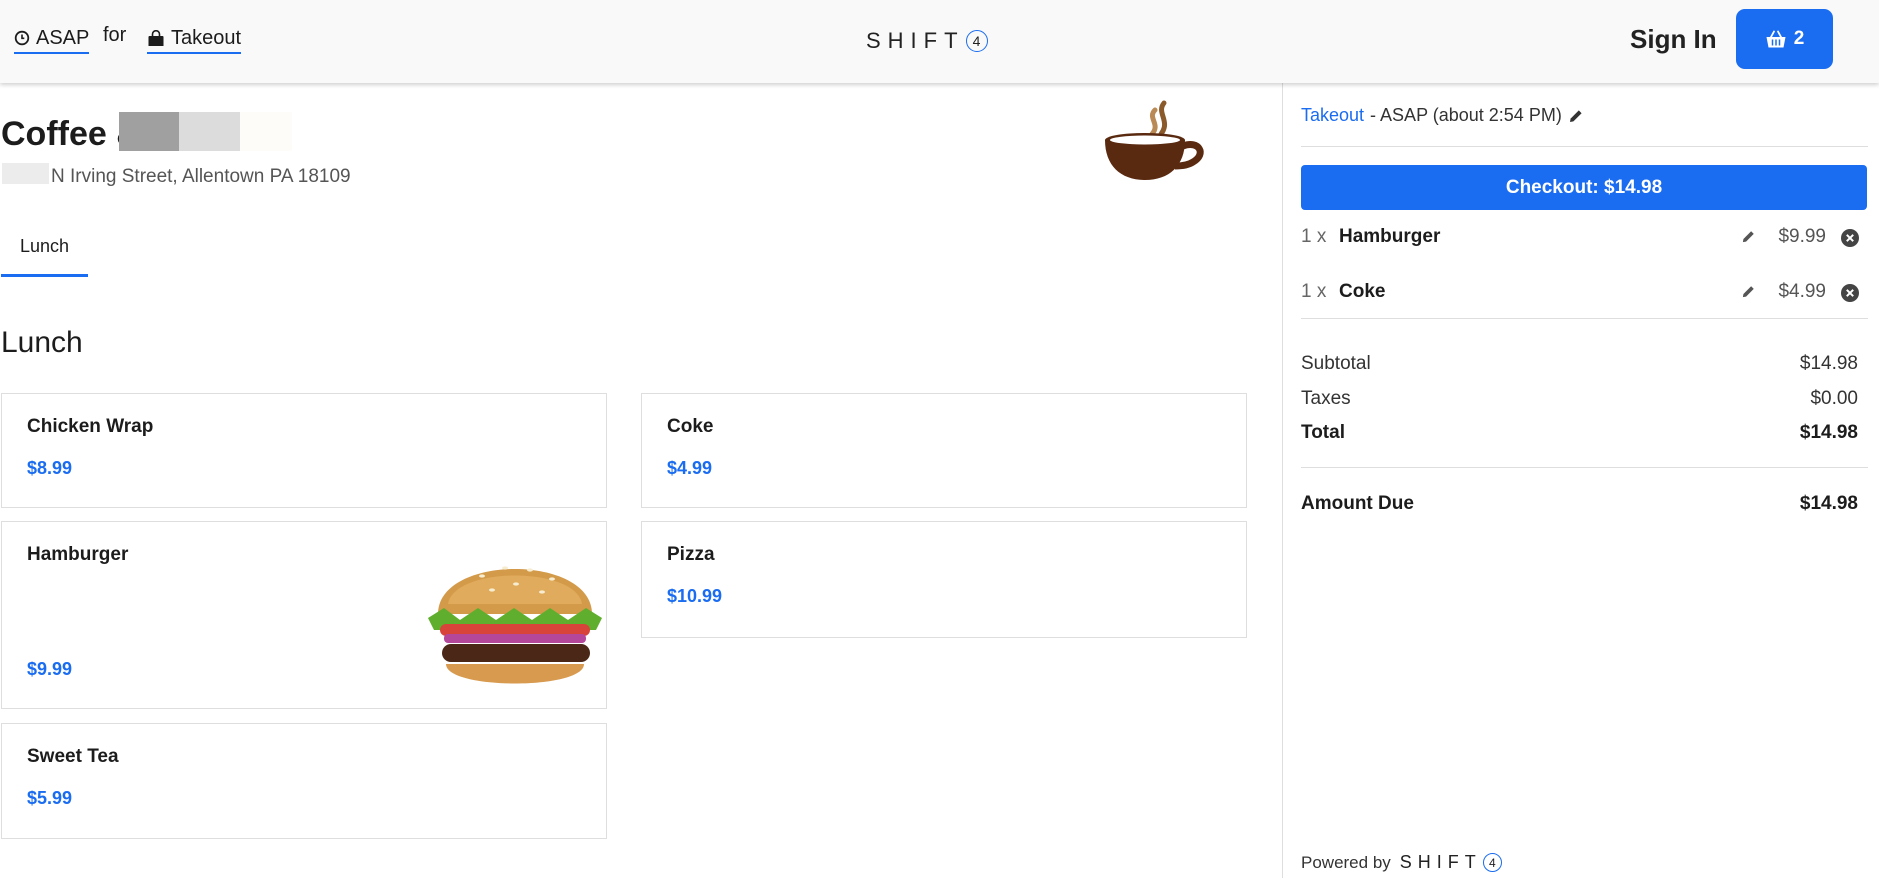  I want to click on total-label: Total, so click(1323, 432).